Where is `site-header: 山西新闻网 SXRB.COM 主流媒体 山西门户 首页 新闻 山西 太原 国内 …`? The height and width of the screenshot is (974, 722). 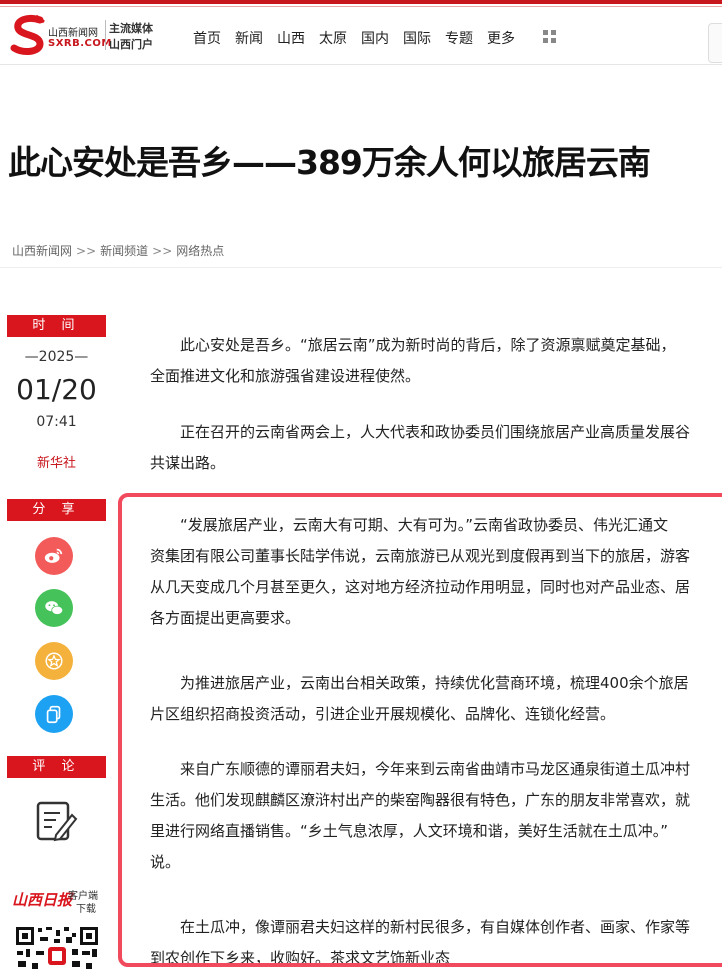 site-header: 山西新闻网 SXRB.COM 主流媒体 山西门户 首页 新闻 山西 太原 国内 … is located at coordinates (361, 36).